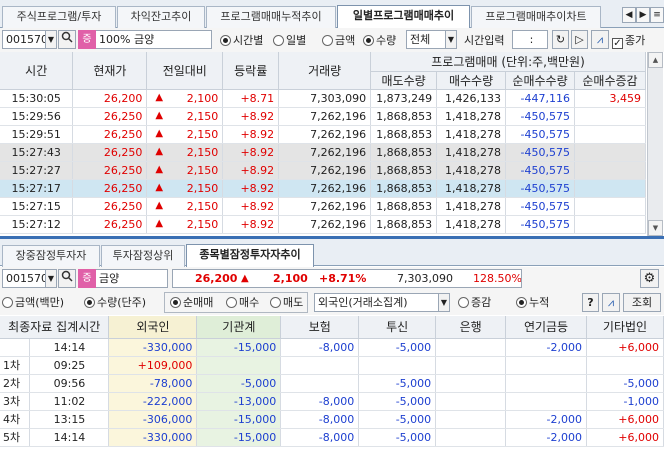 This screenshot has height=450, width=664. What do you see at coordinates (628, 40) in the screenshot?
I see `checkbox-closing: ✓ 종가` at bounding box center [628, 40].